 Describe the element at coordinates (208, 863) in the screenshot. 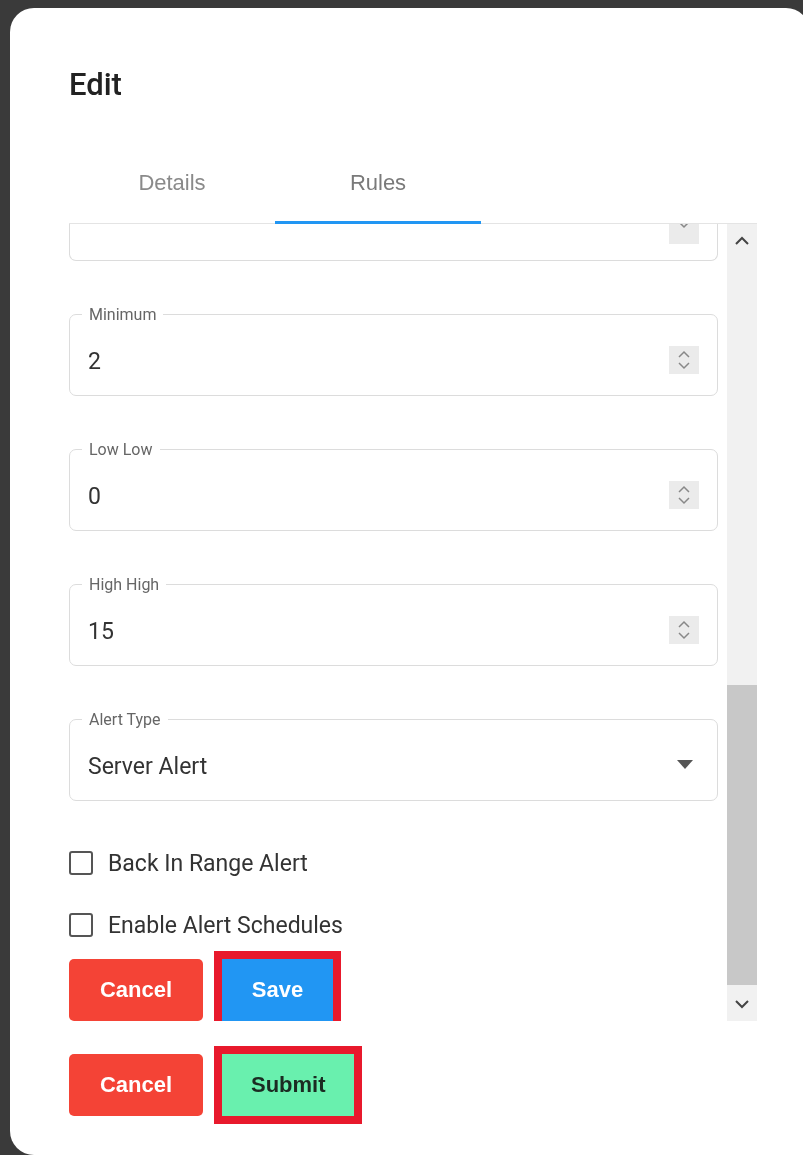

I see `checkbox-label: Back In Range Alert` at that location.